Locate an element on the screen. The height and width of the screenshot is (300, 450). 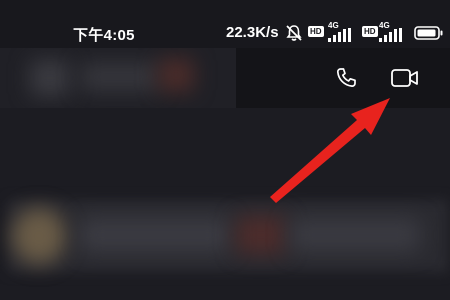
sim1-indicator: HD 4G is located at coordinates (333, 32).